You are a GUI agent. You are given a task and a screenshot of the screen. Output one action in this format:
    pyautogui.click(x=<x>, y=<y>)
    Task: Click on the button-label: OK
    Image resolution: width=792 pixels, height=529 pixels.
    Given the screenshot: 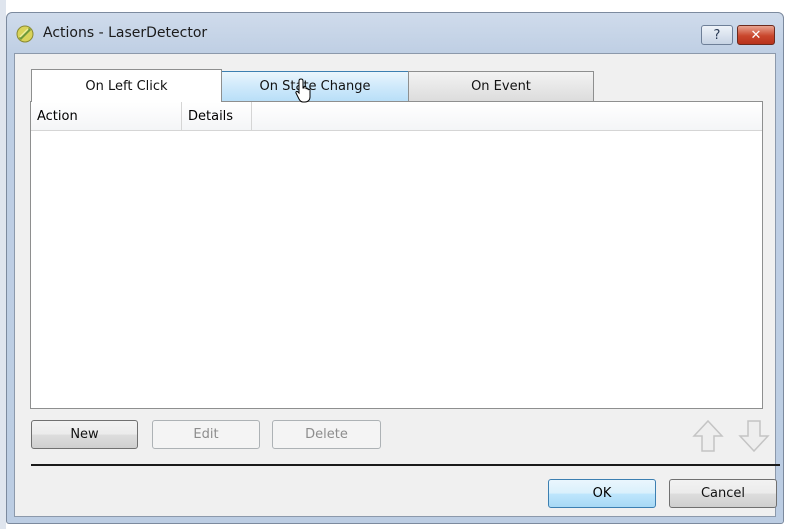 What is the action you would take?
    pyautogui.click(x=602, y=493)
    